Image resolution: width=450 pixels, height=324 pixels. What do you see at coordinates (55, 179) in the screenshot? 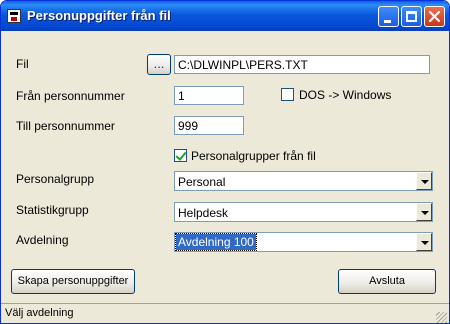
I see `personalgrupp-label: Personalgrupp` at bounding box center [55, 179].